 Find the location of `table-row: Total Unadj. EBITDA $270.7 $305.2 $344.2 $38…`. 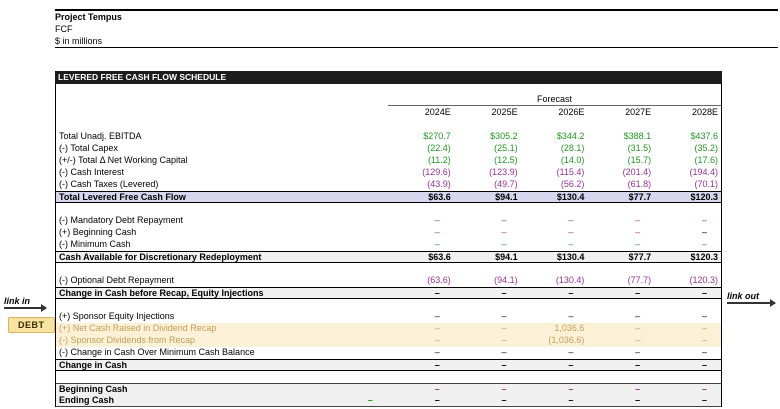

table-row: Total Unadj. EBITDA $270.7 $305.2 $344.2 $38… is located at coordinates (388, 137).